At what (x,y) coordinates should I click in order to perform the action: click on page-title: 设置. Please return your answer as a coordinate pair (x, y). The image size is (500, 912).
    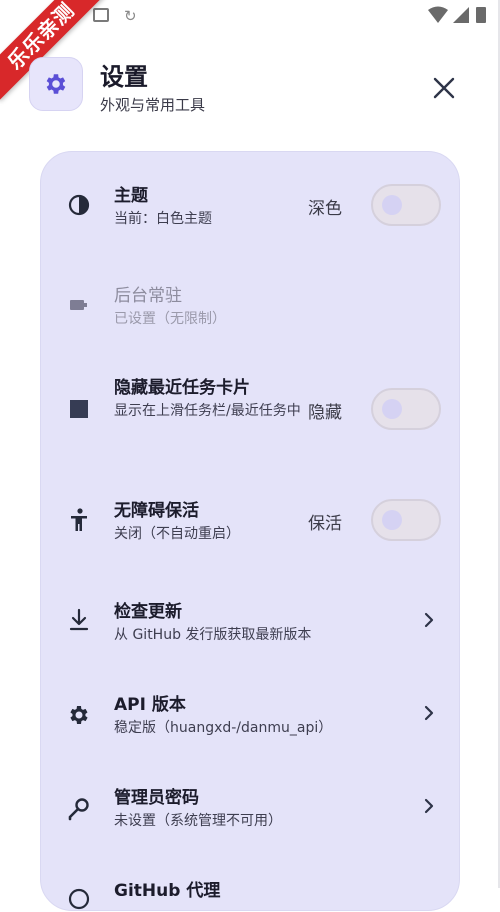
    Looking at the image, I should click on (124, 77).